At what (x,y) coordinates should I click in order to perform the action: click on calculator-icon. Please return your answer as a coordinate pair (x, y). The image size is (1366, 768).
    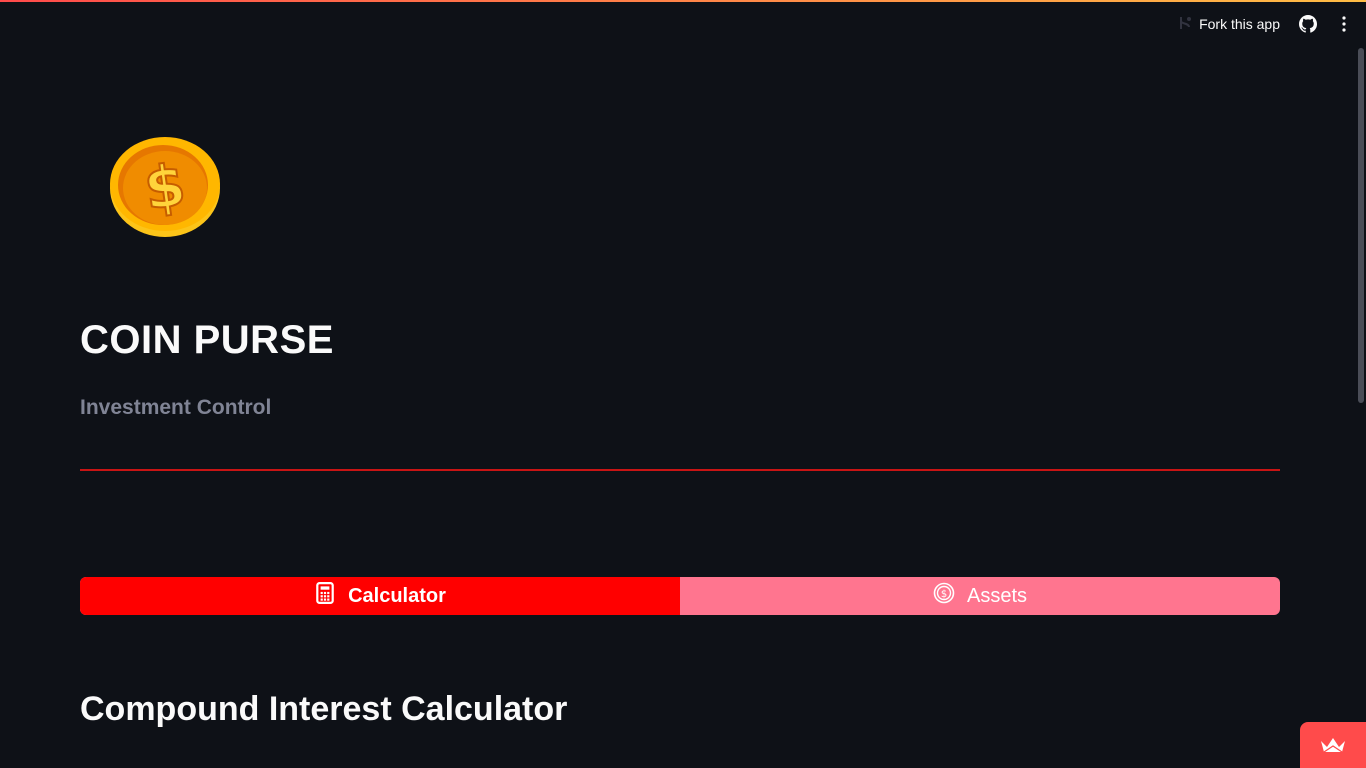
    Looking at the image, I should click on (325, 596).